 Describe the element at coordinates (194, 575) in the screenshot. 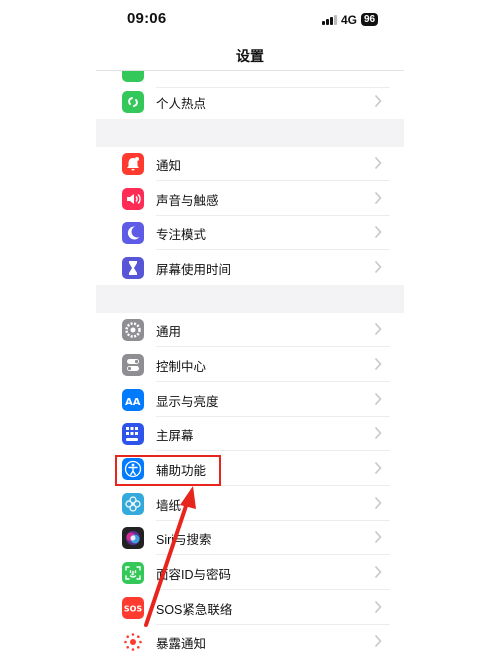

I see `row-label: 面容ID与密码` at that location.